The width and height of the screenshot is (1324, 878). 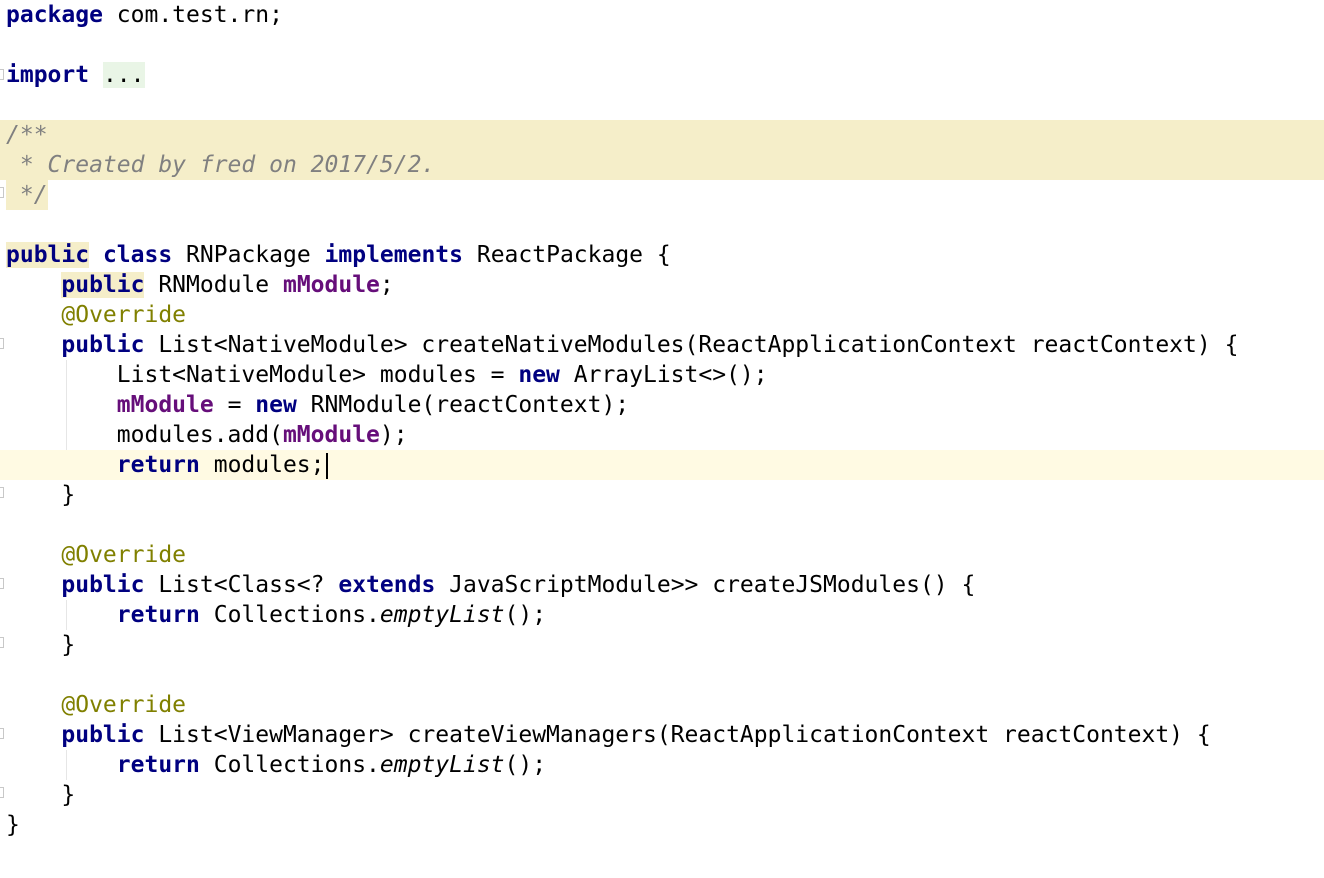 What do you see at coordinates (213, 285) in the screenshot?
I see `code-text: RNModule` at bounding box center [213, 285].